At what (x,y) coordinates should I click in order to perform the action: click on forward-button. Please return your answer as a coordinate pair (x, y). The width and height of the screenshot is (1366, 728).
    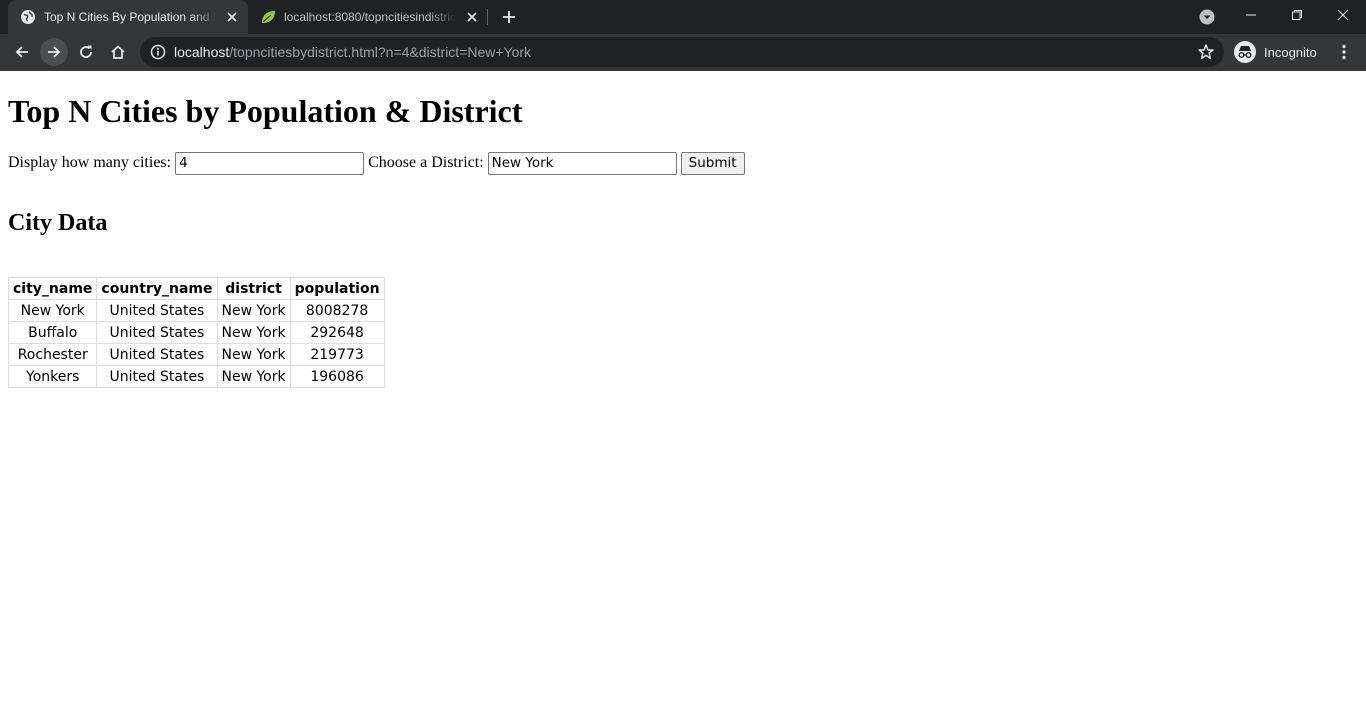
    Looking at the image, I should click on (54, 52).